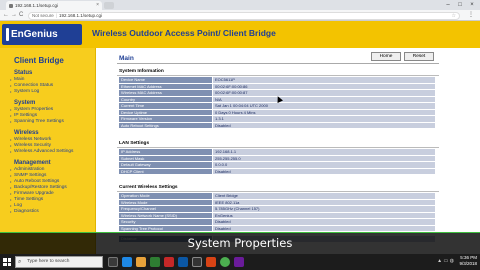  Describe the element at coordinates (324, 86) in the screenshot. I see `row-value: 00:02:6F:00:00:86` at that location.